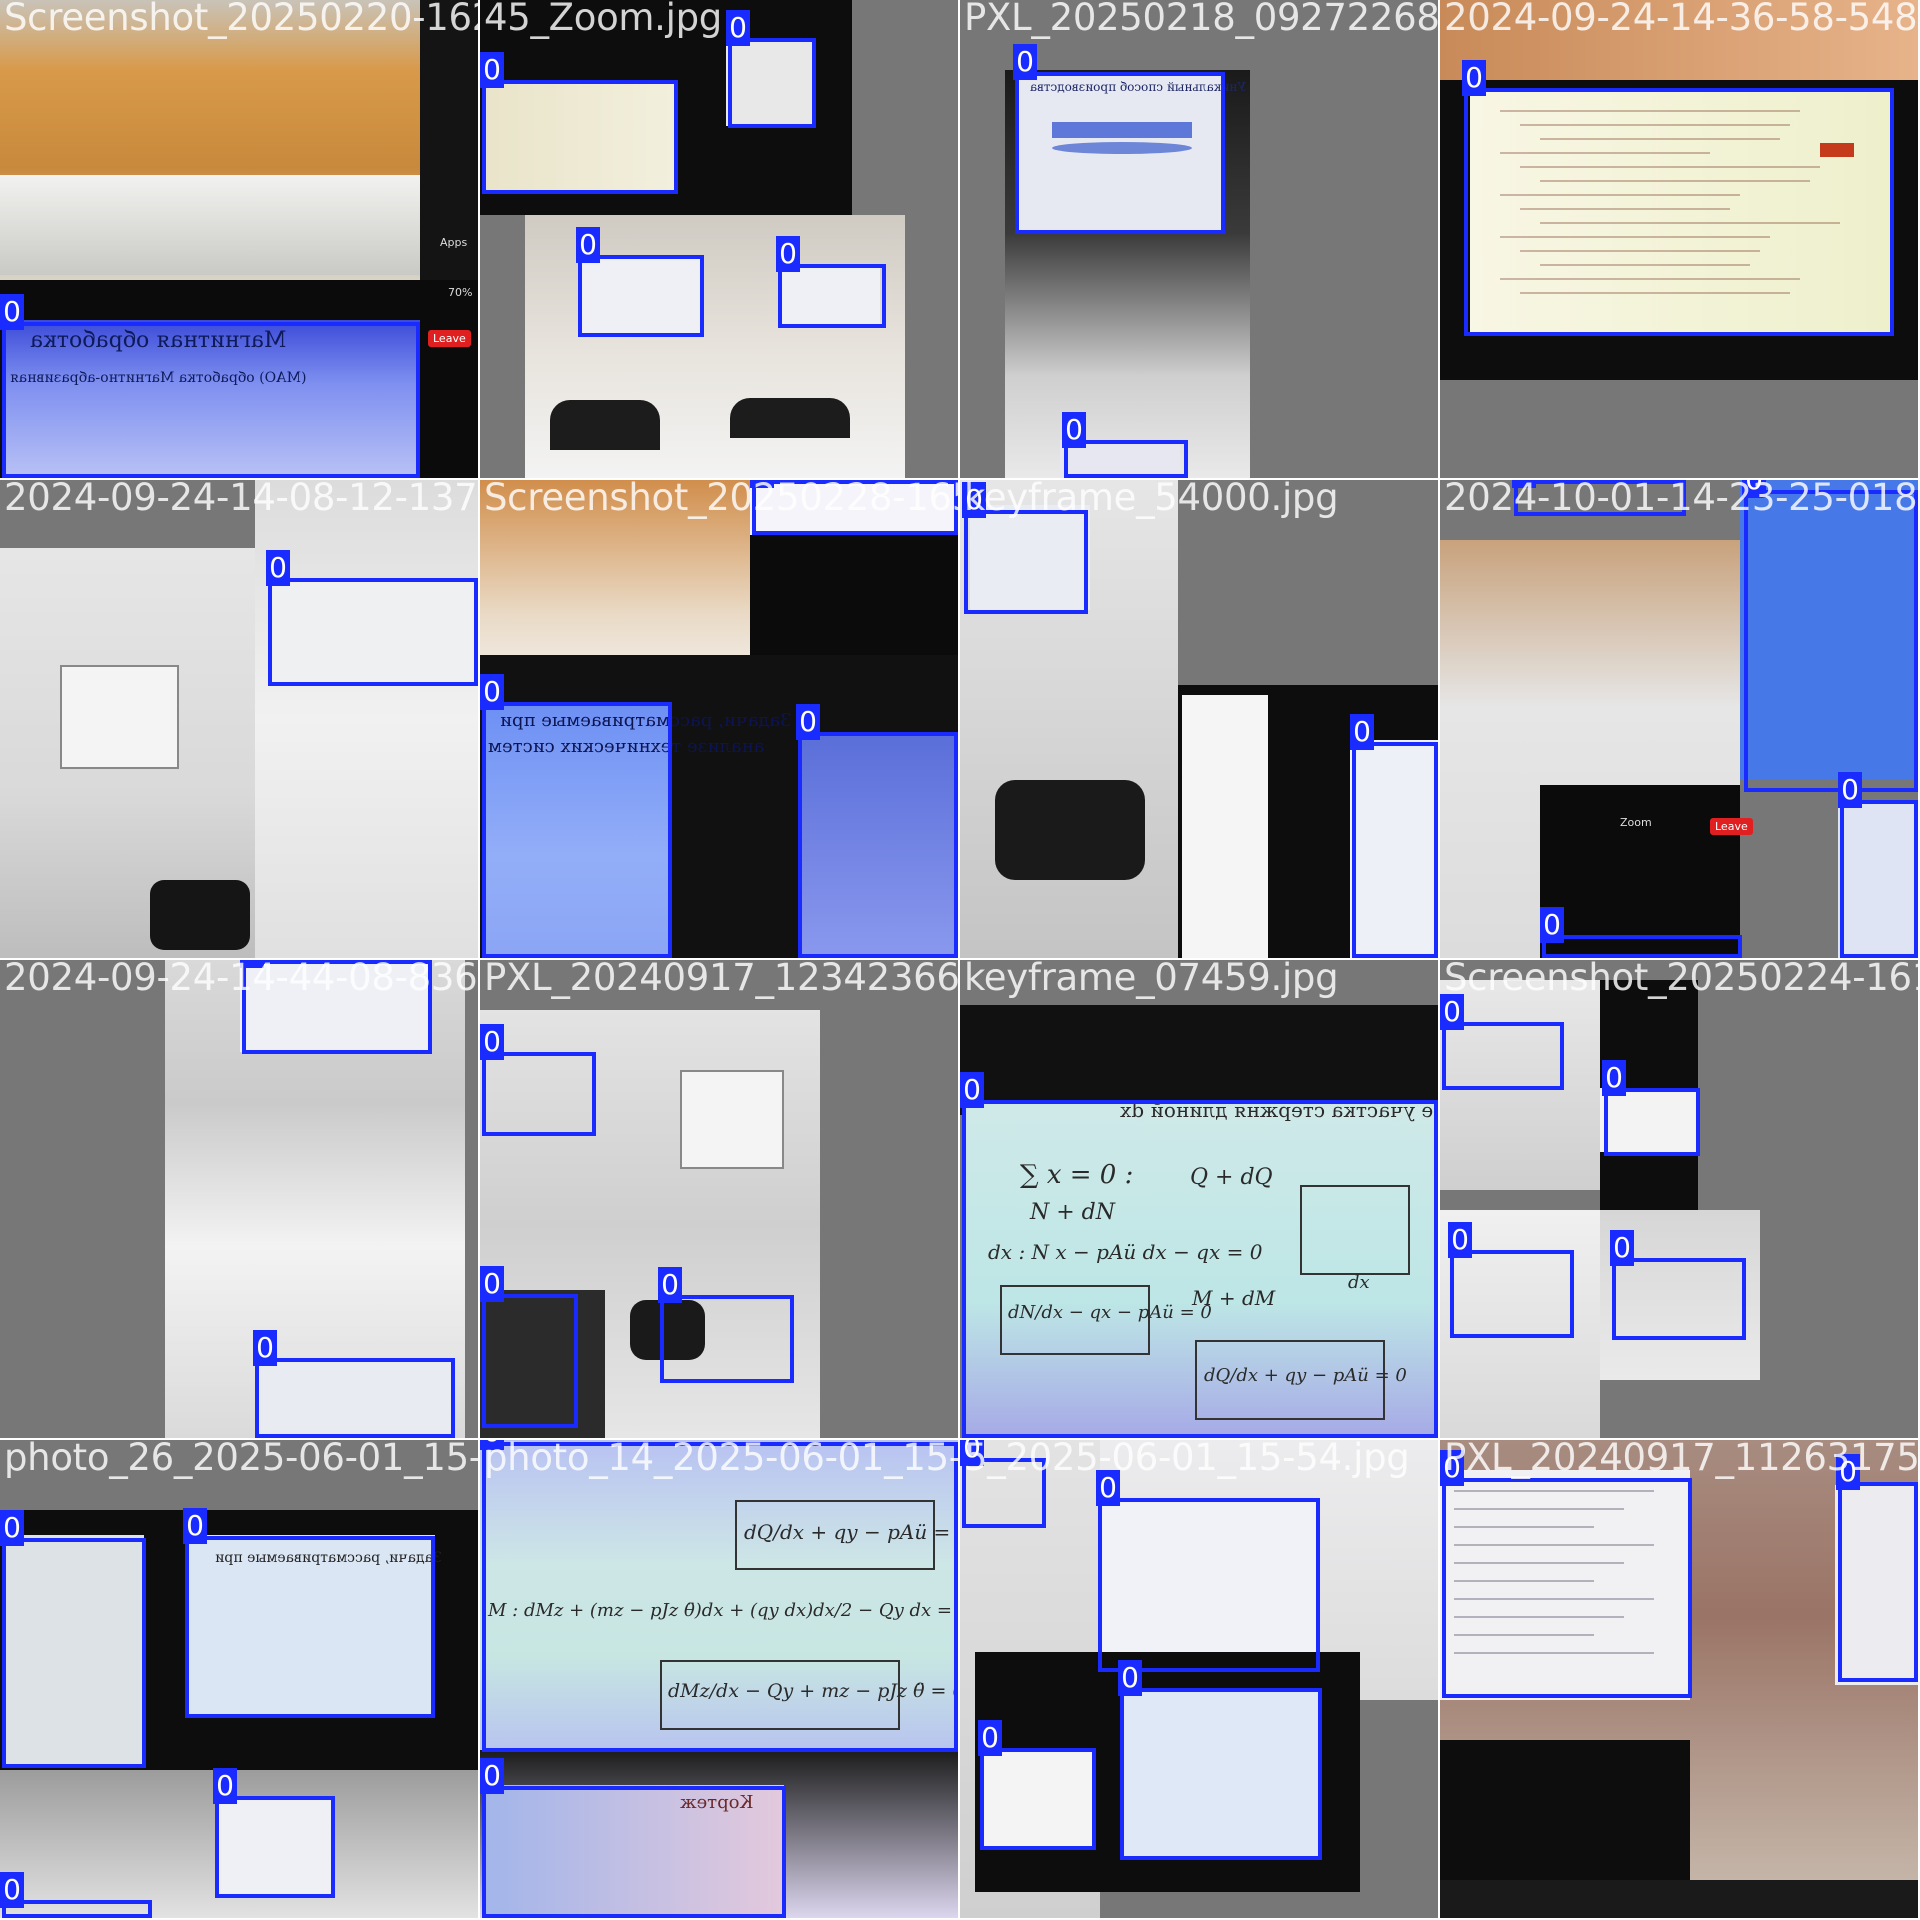  What do you see at coordinates (1151, 979) in the screenshot?
I see `tile-filename: keyframe_07459.jpg` at bounding box center [1151, 979].